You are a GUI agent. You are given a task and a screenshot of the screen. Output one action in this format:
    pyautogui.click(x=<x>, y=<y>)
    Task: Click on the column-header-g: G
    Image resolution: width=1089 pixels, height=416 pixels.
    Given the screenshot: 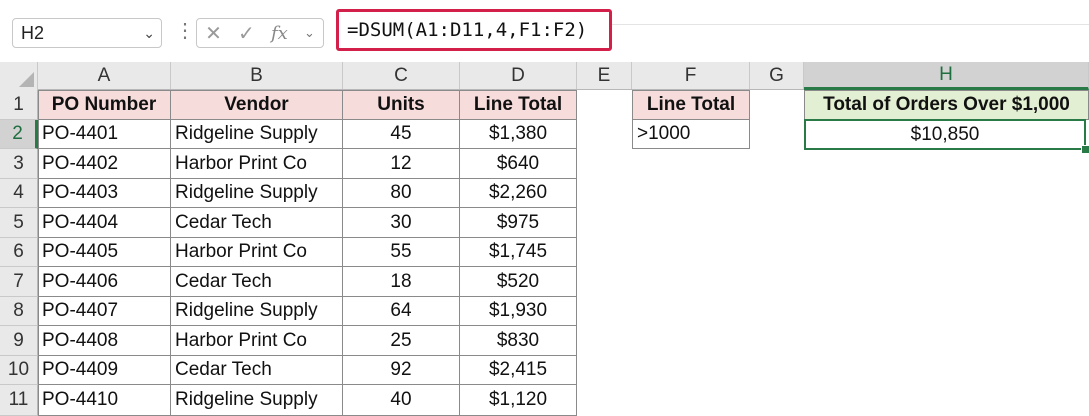 What is the action you would take?
    pyautogui.click(x=777, y=75)
    